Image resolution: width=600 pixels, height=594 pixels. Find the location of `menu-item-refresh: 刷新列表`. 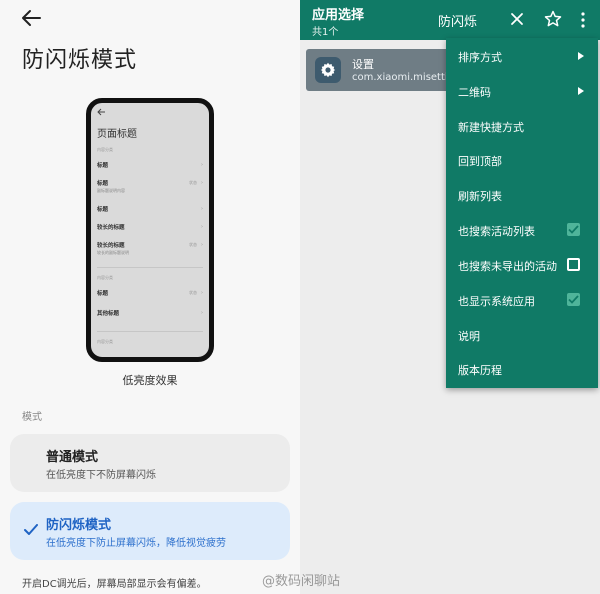

menu-item-refresh: 刷新列表 is located at coordinates (522, 195).